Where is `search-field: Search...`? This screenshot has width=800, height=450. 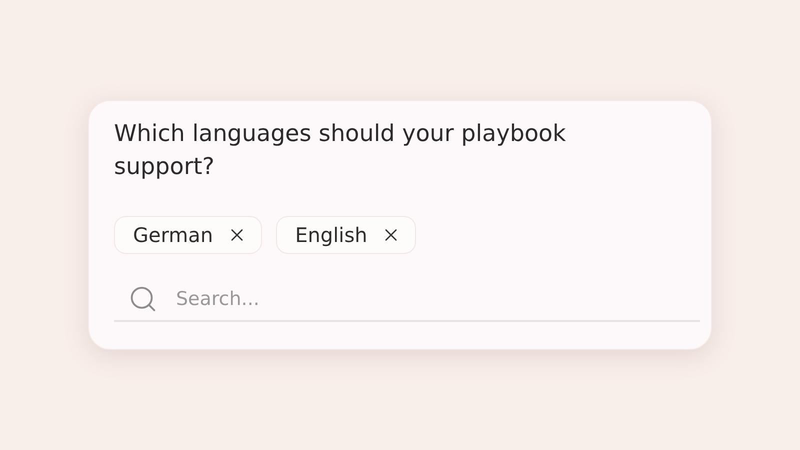 search-field: Search... is located at coordinates (437, 299).